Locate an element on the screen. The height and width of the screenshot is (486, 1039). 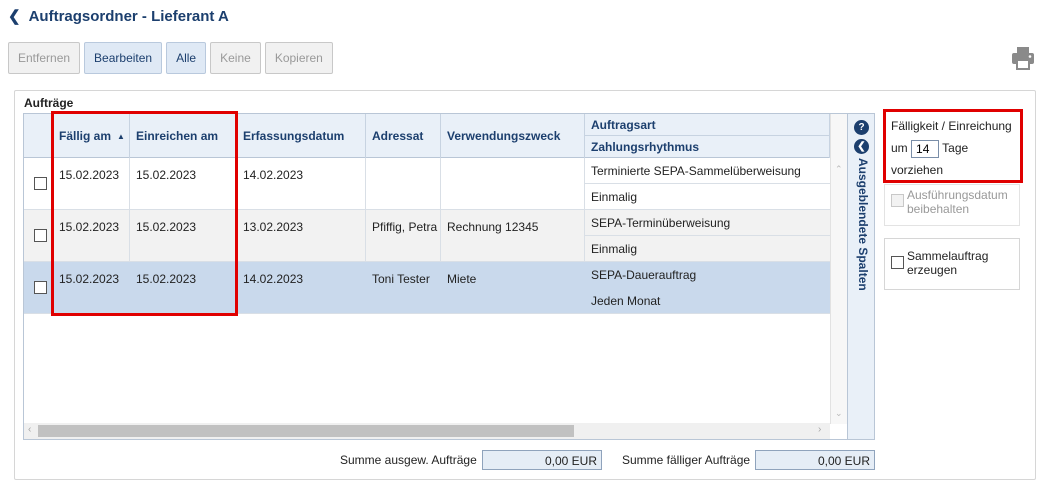
bulk-order-option: Sammelauftrag erzeugen is located at coordinates (952, 264).